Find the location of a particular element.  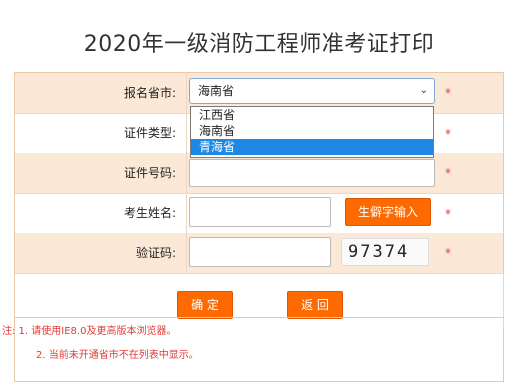

province-value: 海南省 is located at coordinates (216, 91).